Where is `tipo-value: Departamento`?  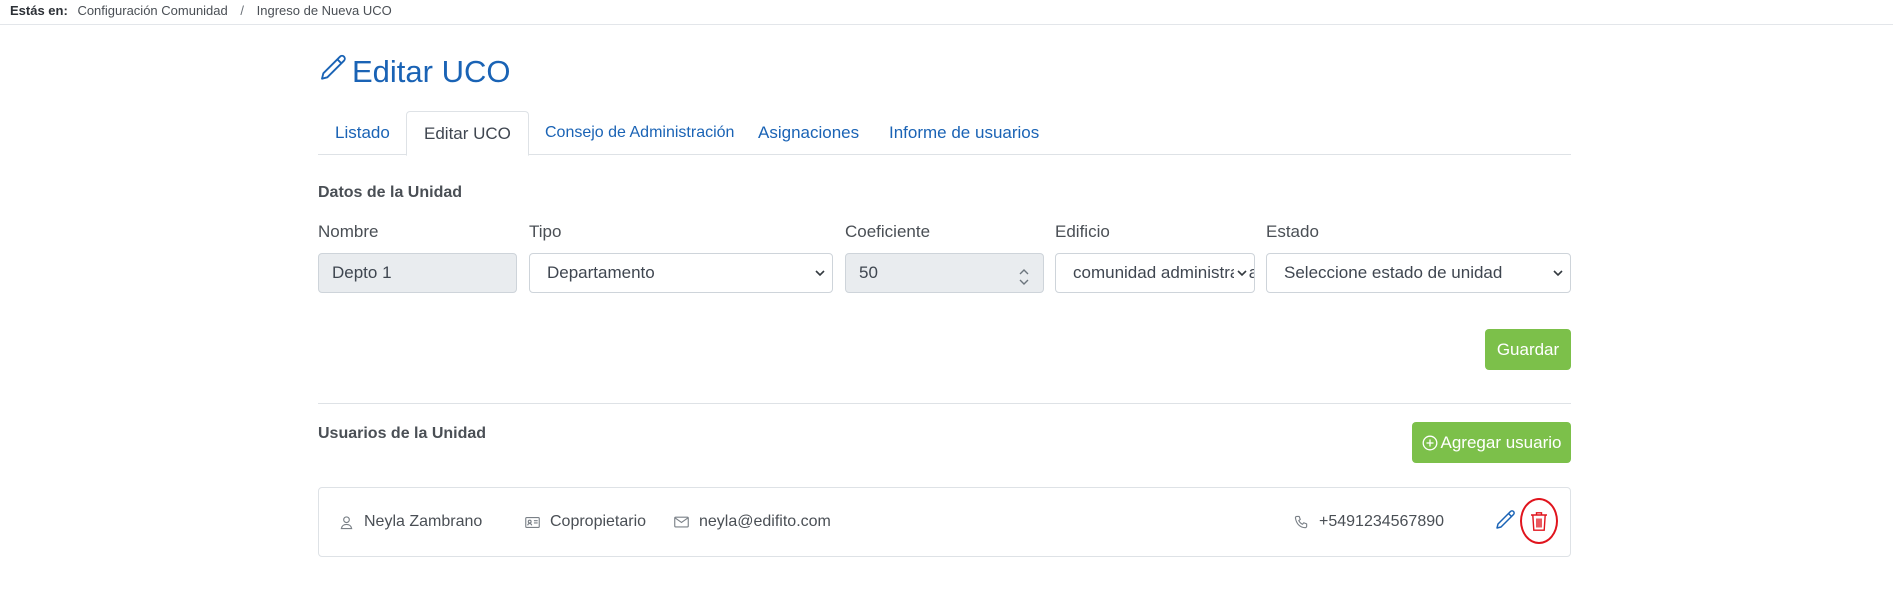
tipo-value: Departamento is located at coordinates (601, 272).